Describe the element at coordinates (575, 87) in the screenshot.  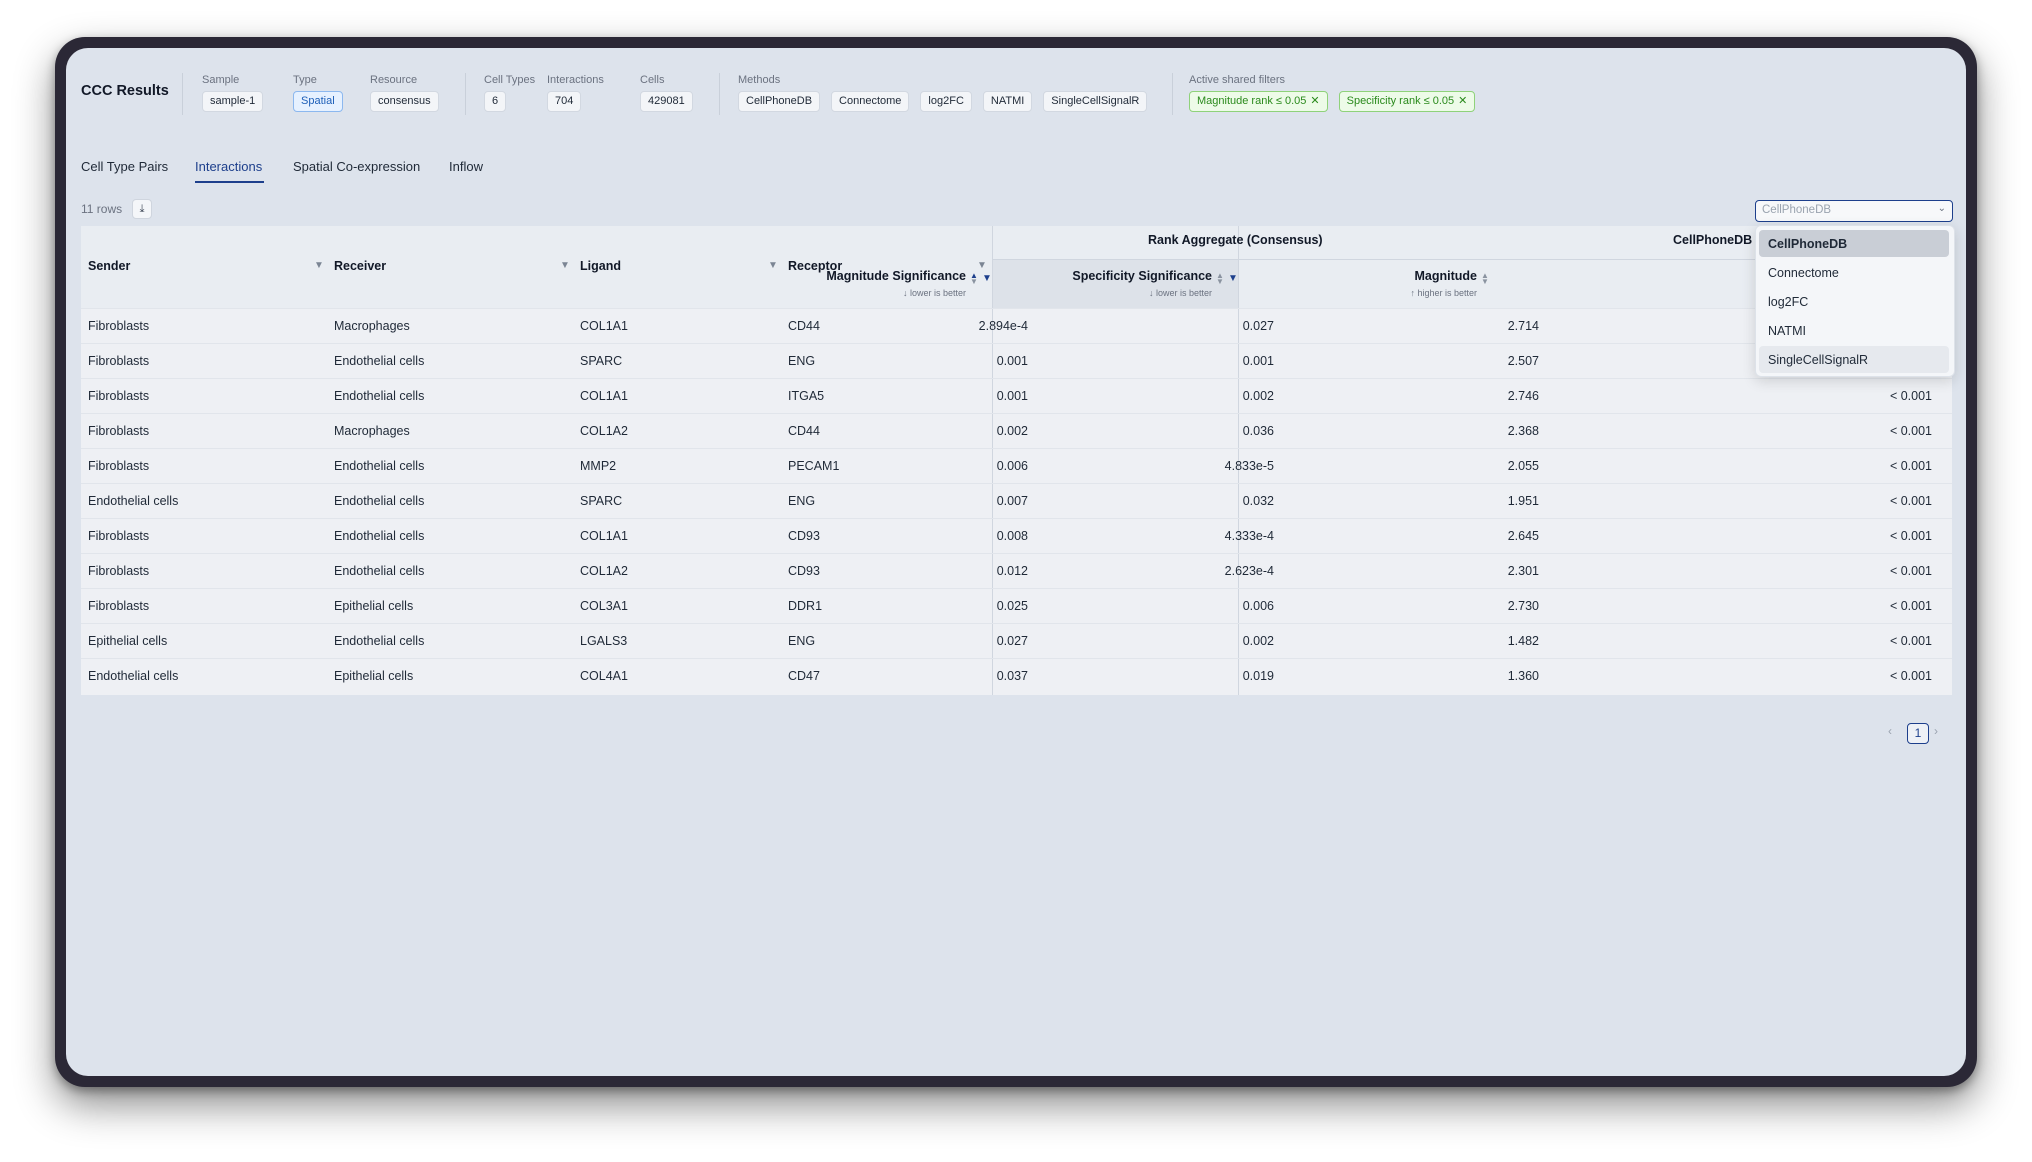
I see `interactions-group: Interactions 704` at that location.